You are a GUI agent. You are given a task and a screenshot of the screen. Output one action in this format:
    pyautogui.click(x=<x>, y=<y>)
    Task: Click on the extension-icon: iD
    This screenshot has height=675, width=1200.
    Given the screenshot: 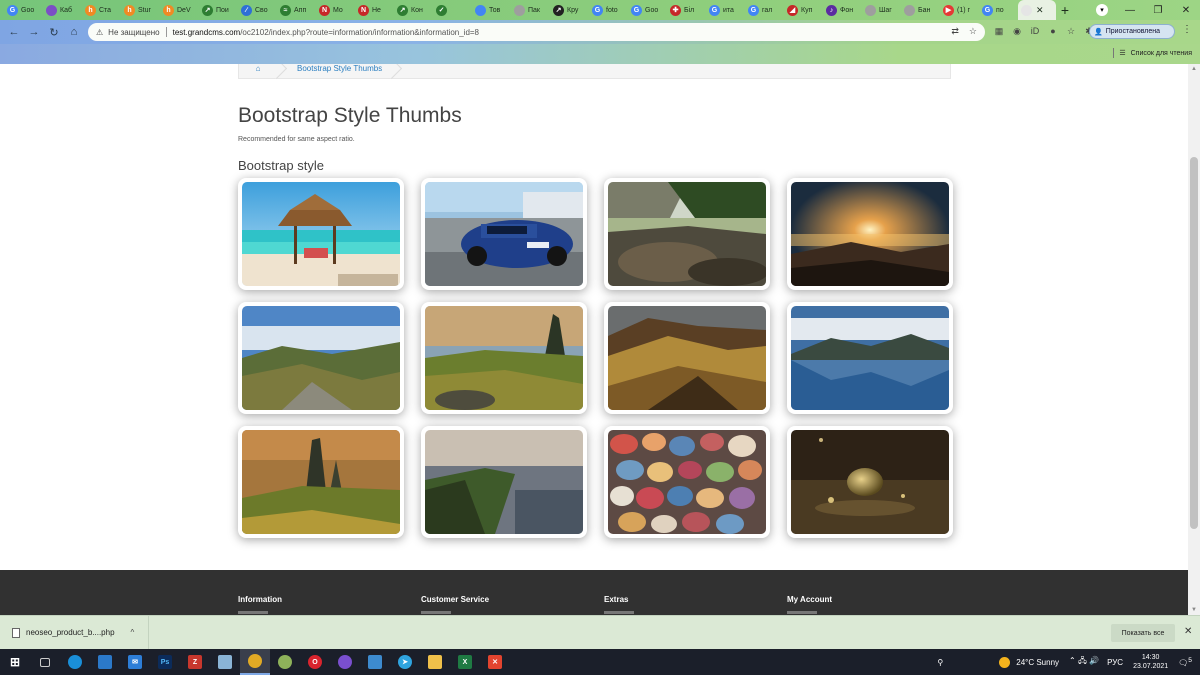 What is the action you would take?
    pyautogui.click(x=1035, y=31)
    